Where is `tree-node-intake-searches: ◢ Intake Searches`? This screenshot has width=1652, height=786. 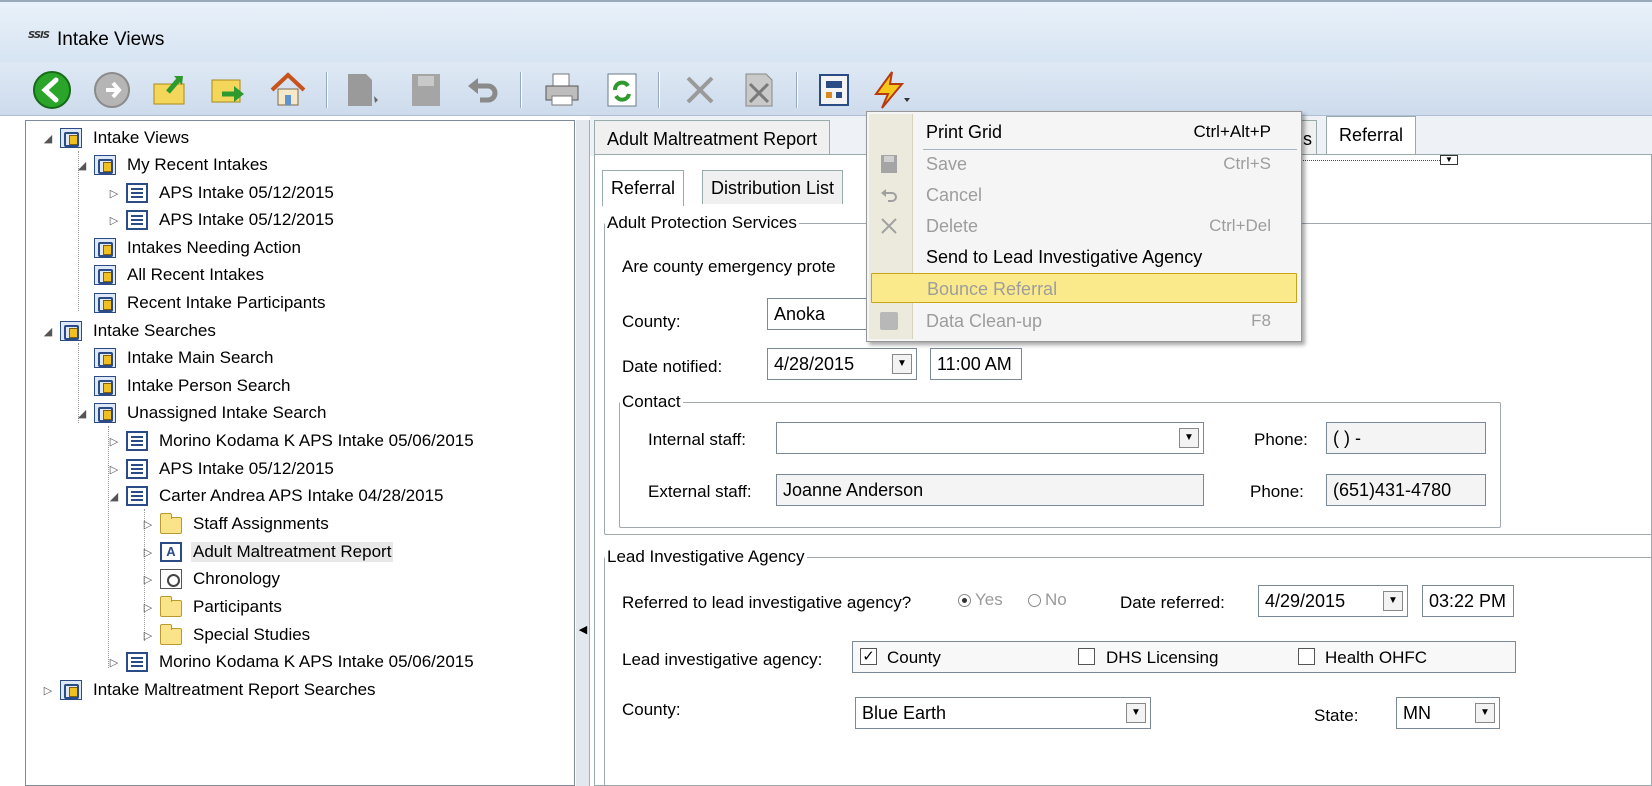 tree-node-intake-searches: ◢ Intake Searches is located at coordinates (129, 331).